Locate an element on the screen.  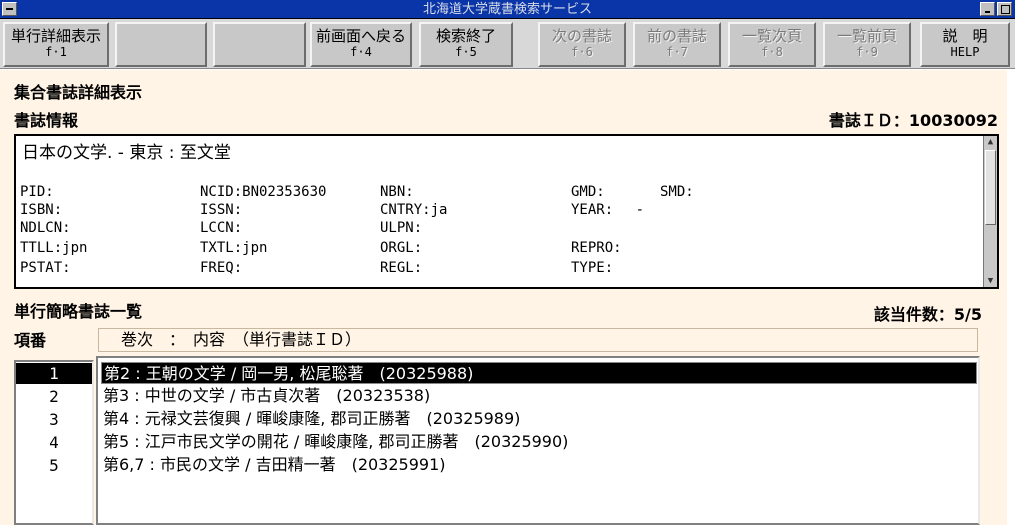
window-title: 北海道大学蔵書検索サービス is located at coordinates (507, 9).